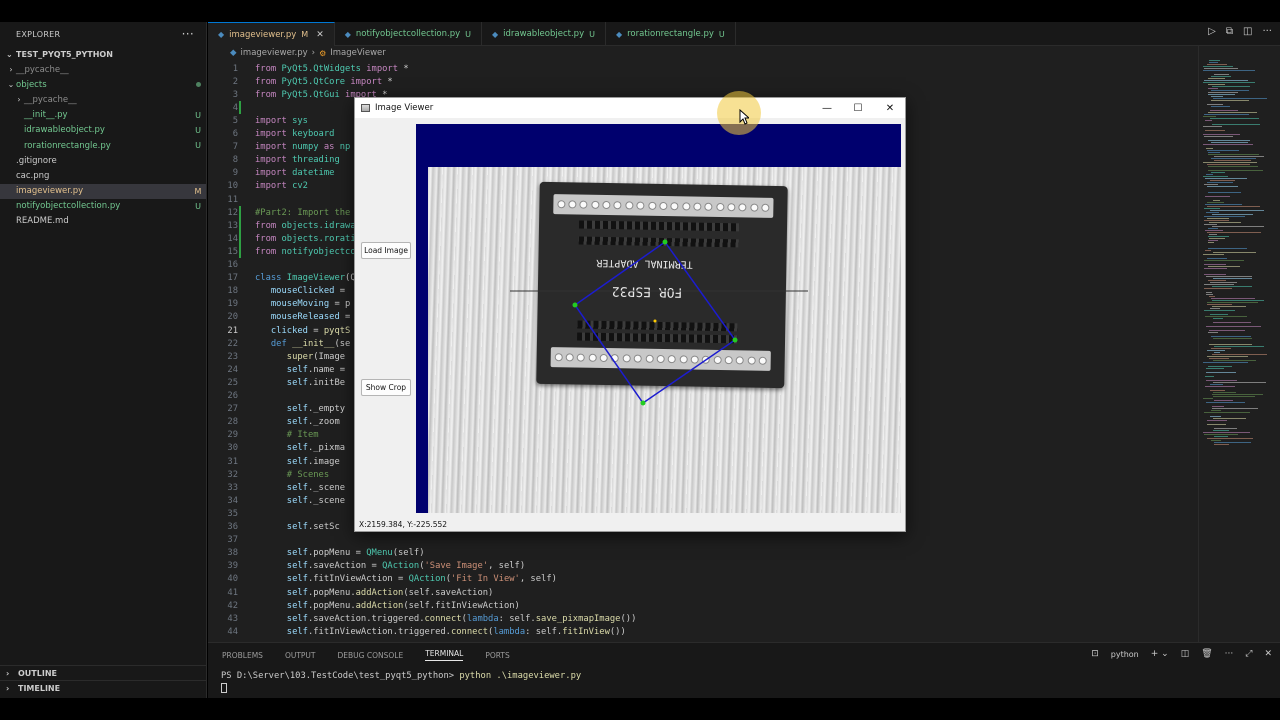 Image resolution: width=1280 pixels, height=720 pixels. What do you see at coordinates (103, 687) in the screenshot?
I see `timeline-section: › TIMELINE` at bounding box center [103, 687].